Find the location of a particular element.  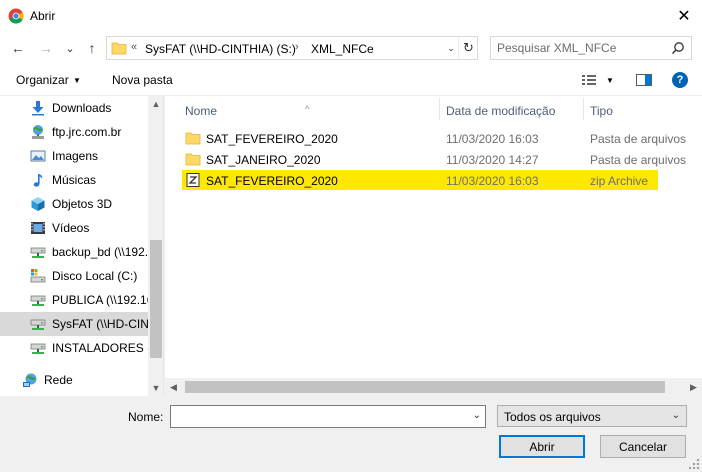

sidebar-item-music: Músicas is located at coordinates (74, 180).